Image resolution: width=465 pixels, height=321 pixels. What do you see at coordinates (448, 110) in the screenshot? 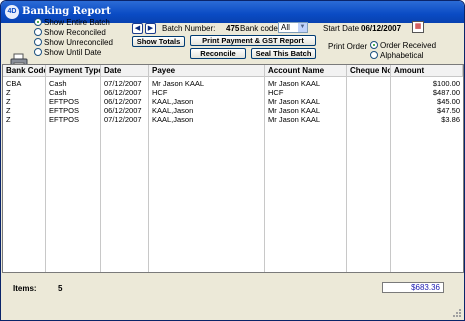
I see `cell-amount: $47.50` at bounding box center [448, 110].